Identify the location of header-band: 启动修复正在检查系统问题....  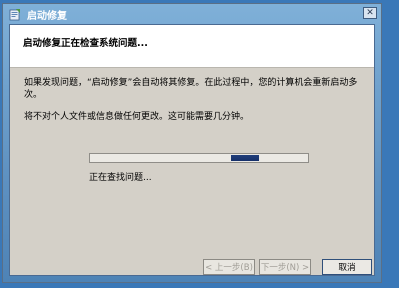
(192, 46).